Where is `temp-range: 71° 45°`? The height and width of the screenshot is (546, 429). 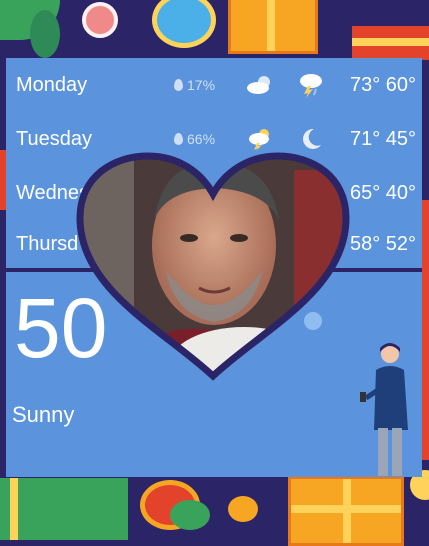
temp-range: 71° 45° is located at coordinates (382, 138).